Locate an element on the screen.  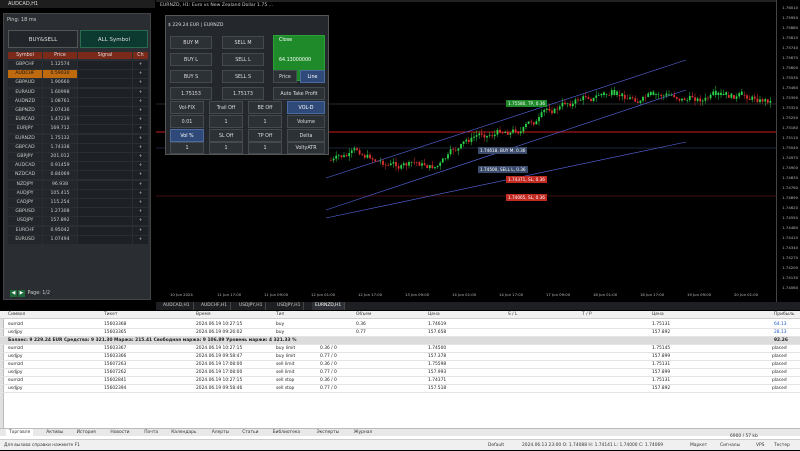
order-label: 1.74500, SELL L, 0.36 is located at coordinates (503, 169).